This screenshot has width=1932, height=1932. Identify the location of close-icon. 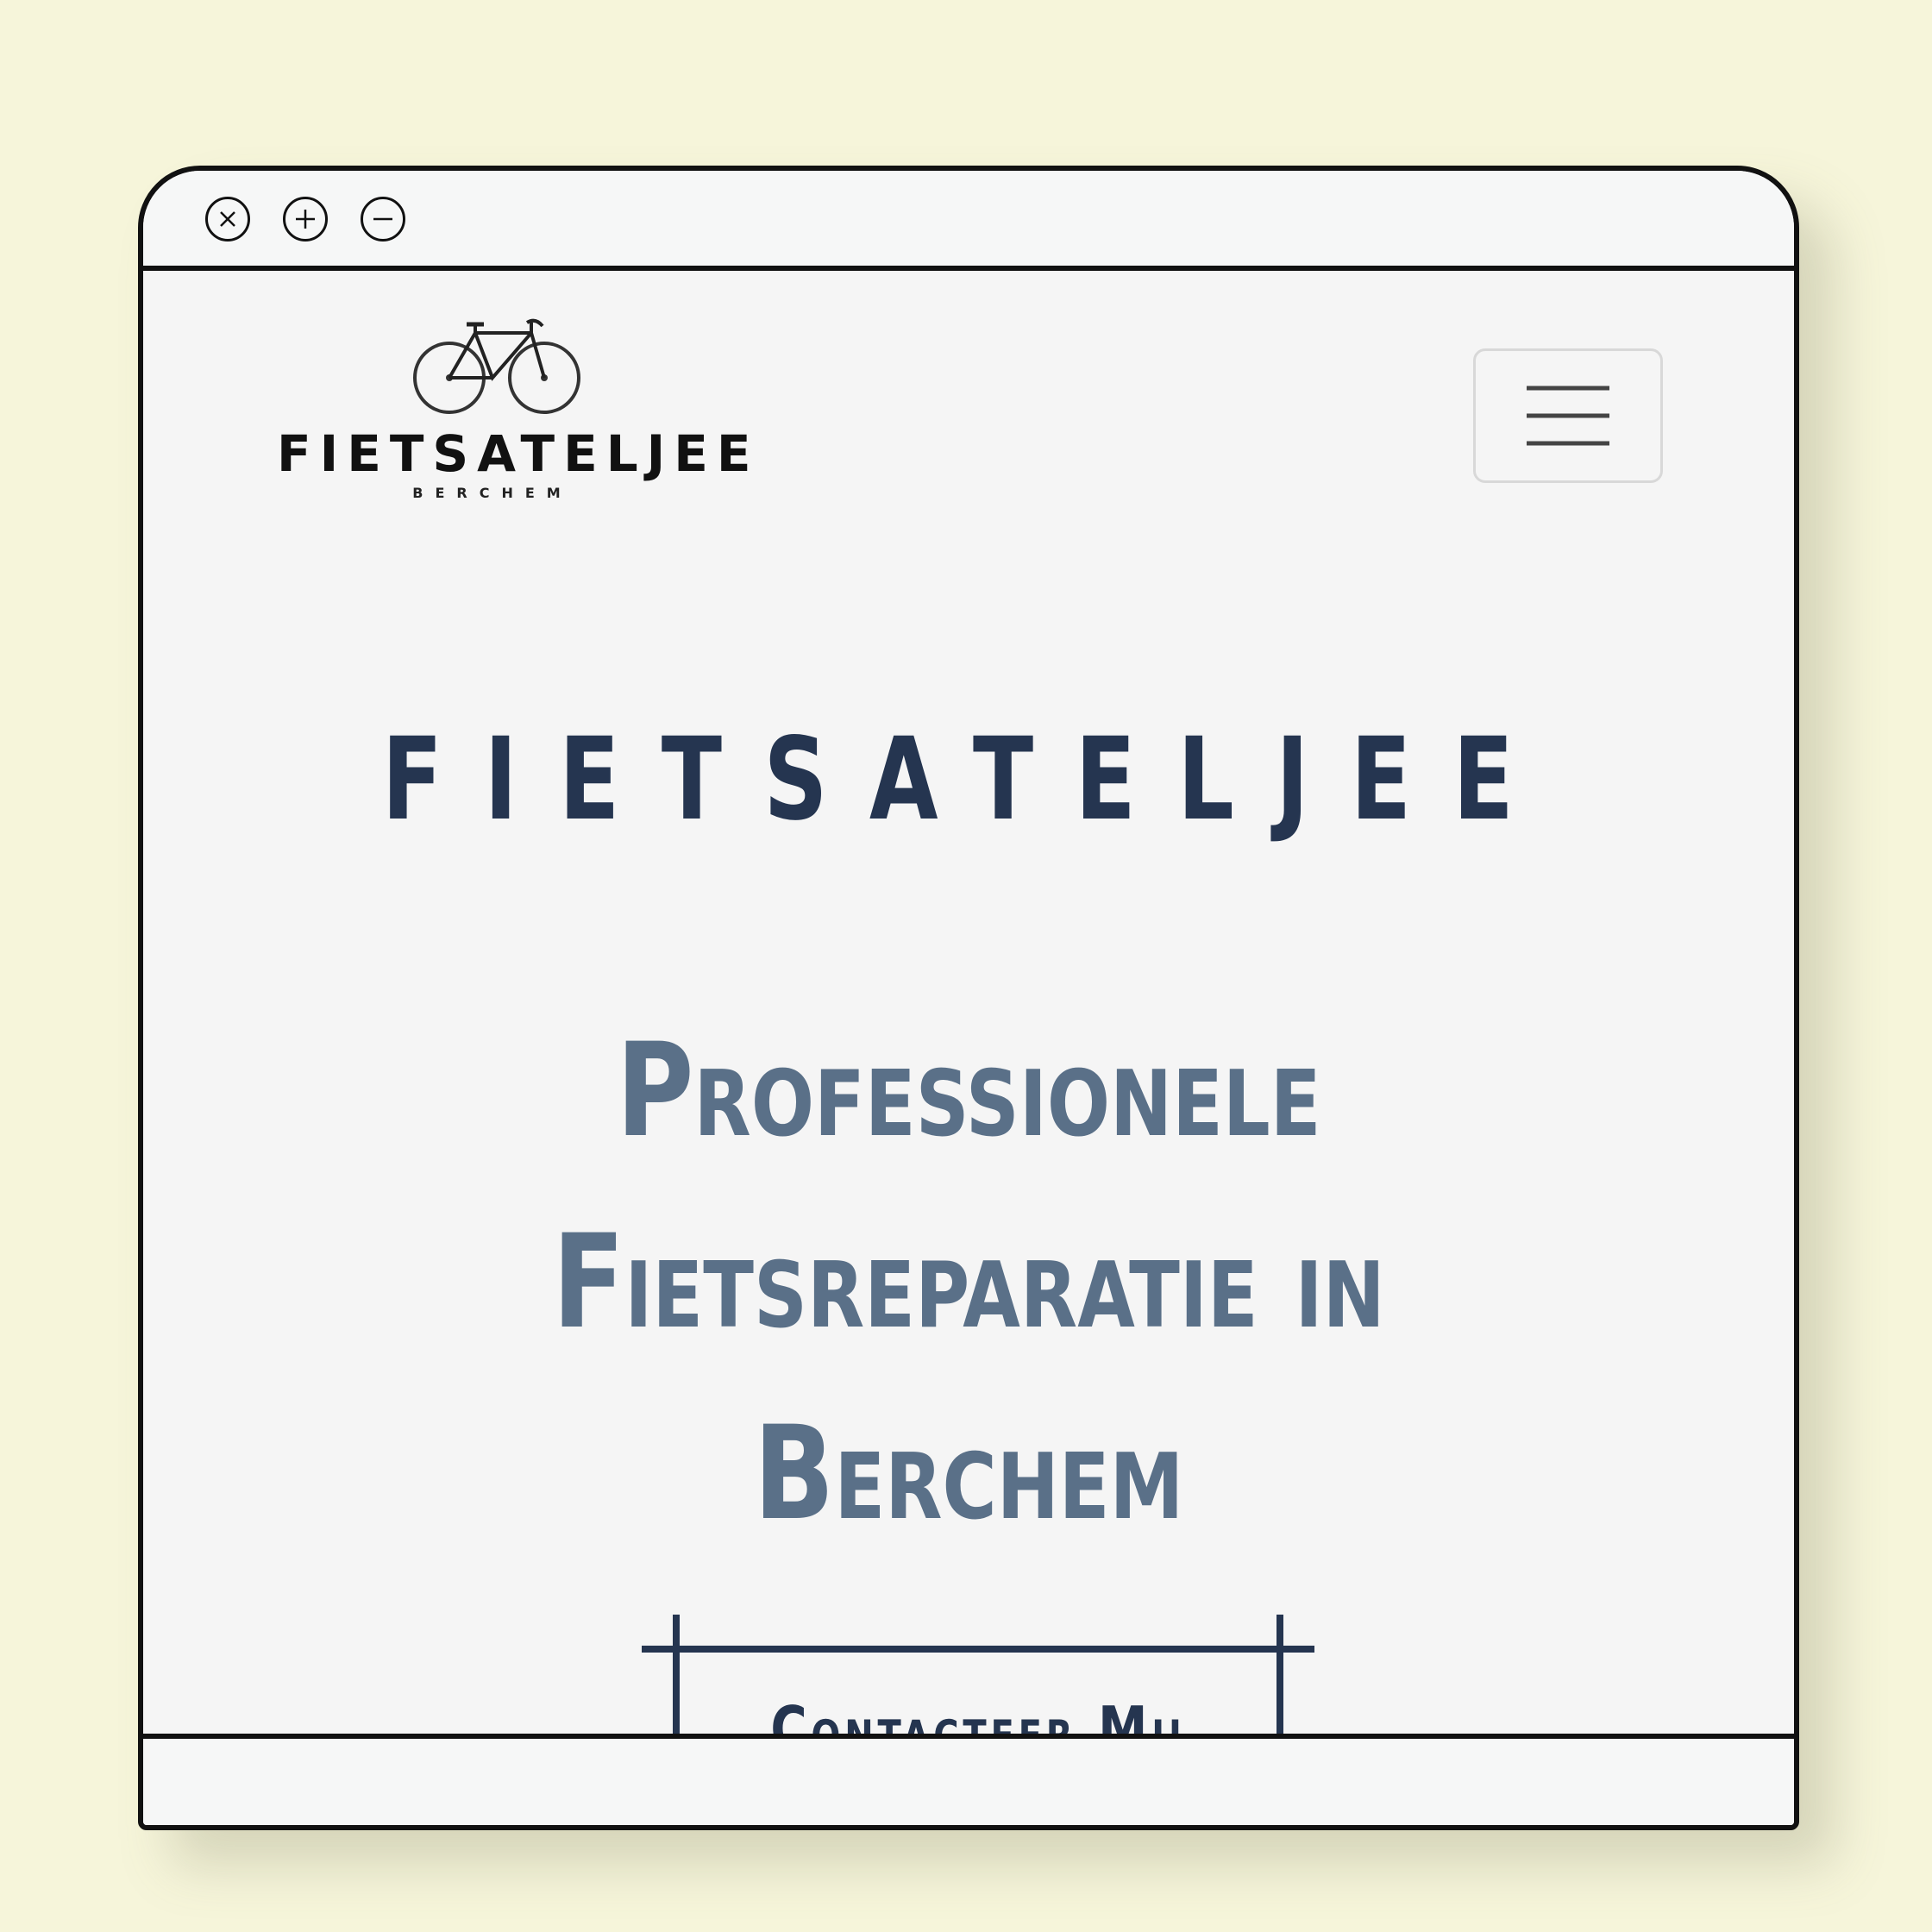
(228, 219).